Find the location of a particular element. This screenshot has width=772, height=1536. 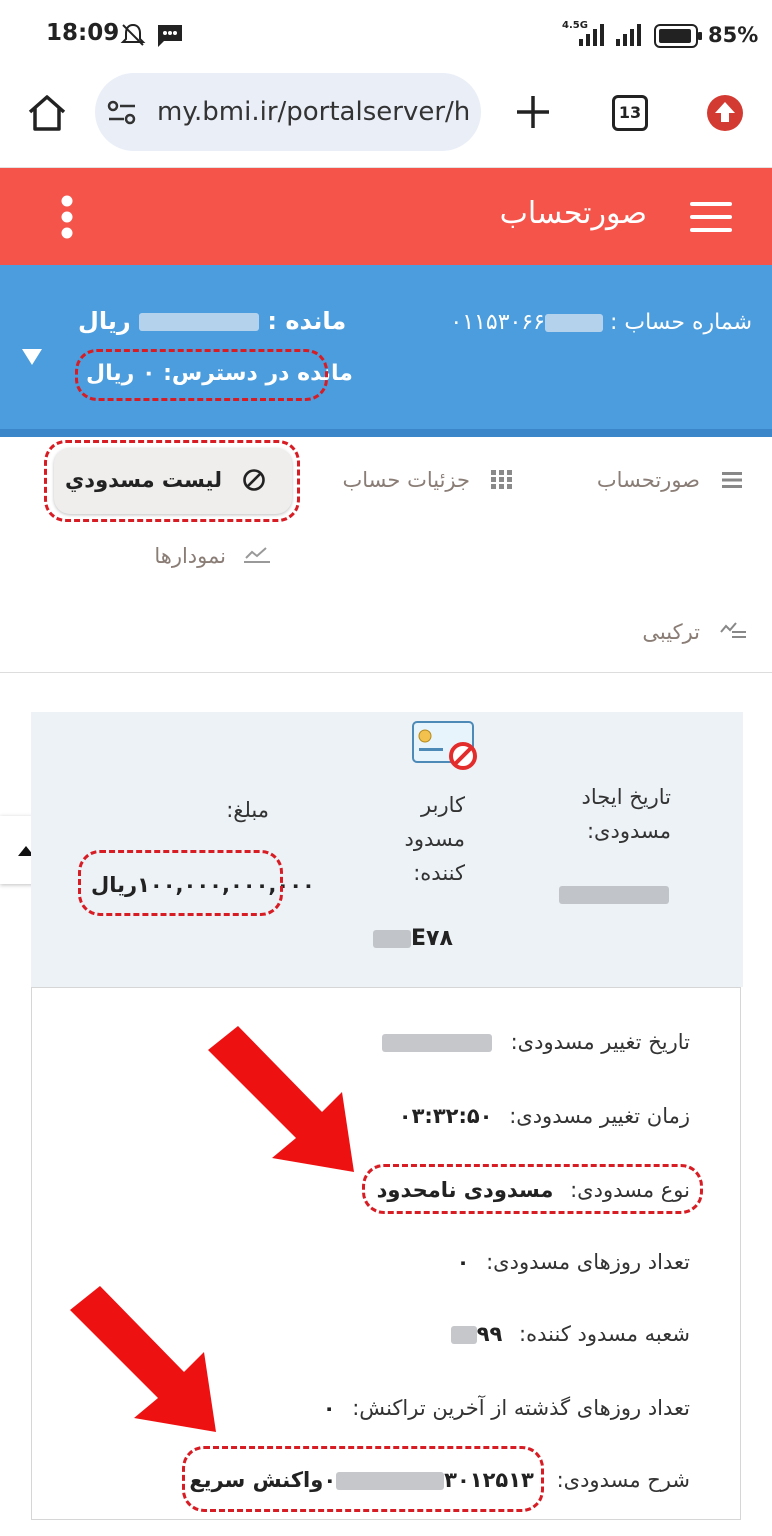

upgrade-icon is located at coordinates (725, 113).